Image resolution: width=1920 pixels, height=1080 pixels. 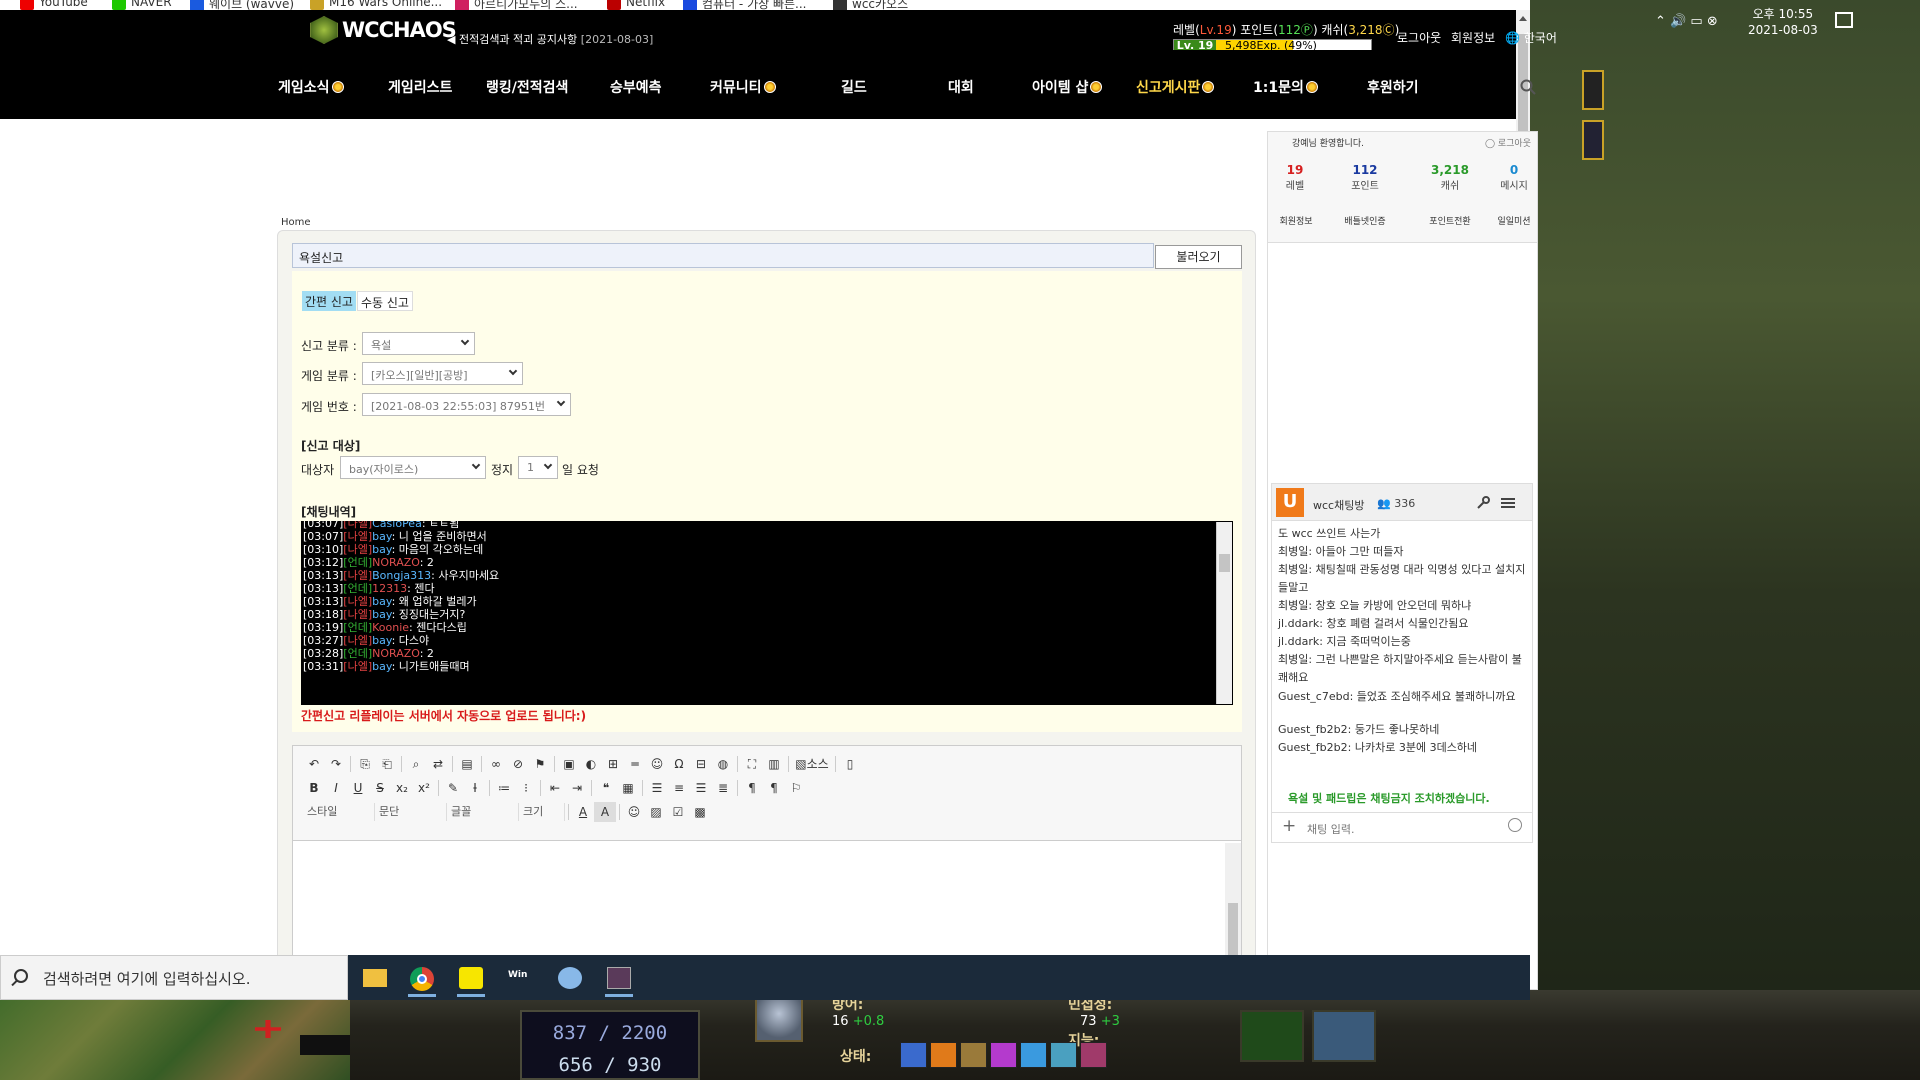 What do you see at coordinates (634, 812) in the screenshot?
I see `emoticon-icon: ☺` at bounding box center [634, 812].